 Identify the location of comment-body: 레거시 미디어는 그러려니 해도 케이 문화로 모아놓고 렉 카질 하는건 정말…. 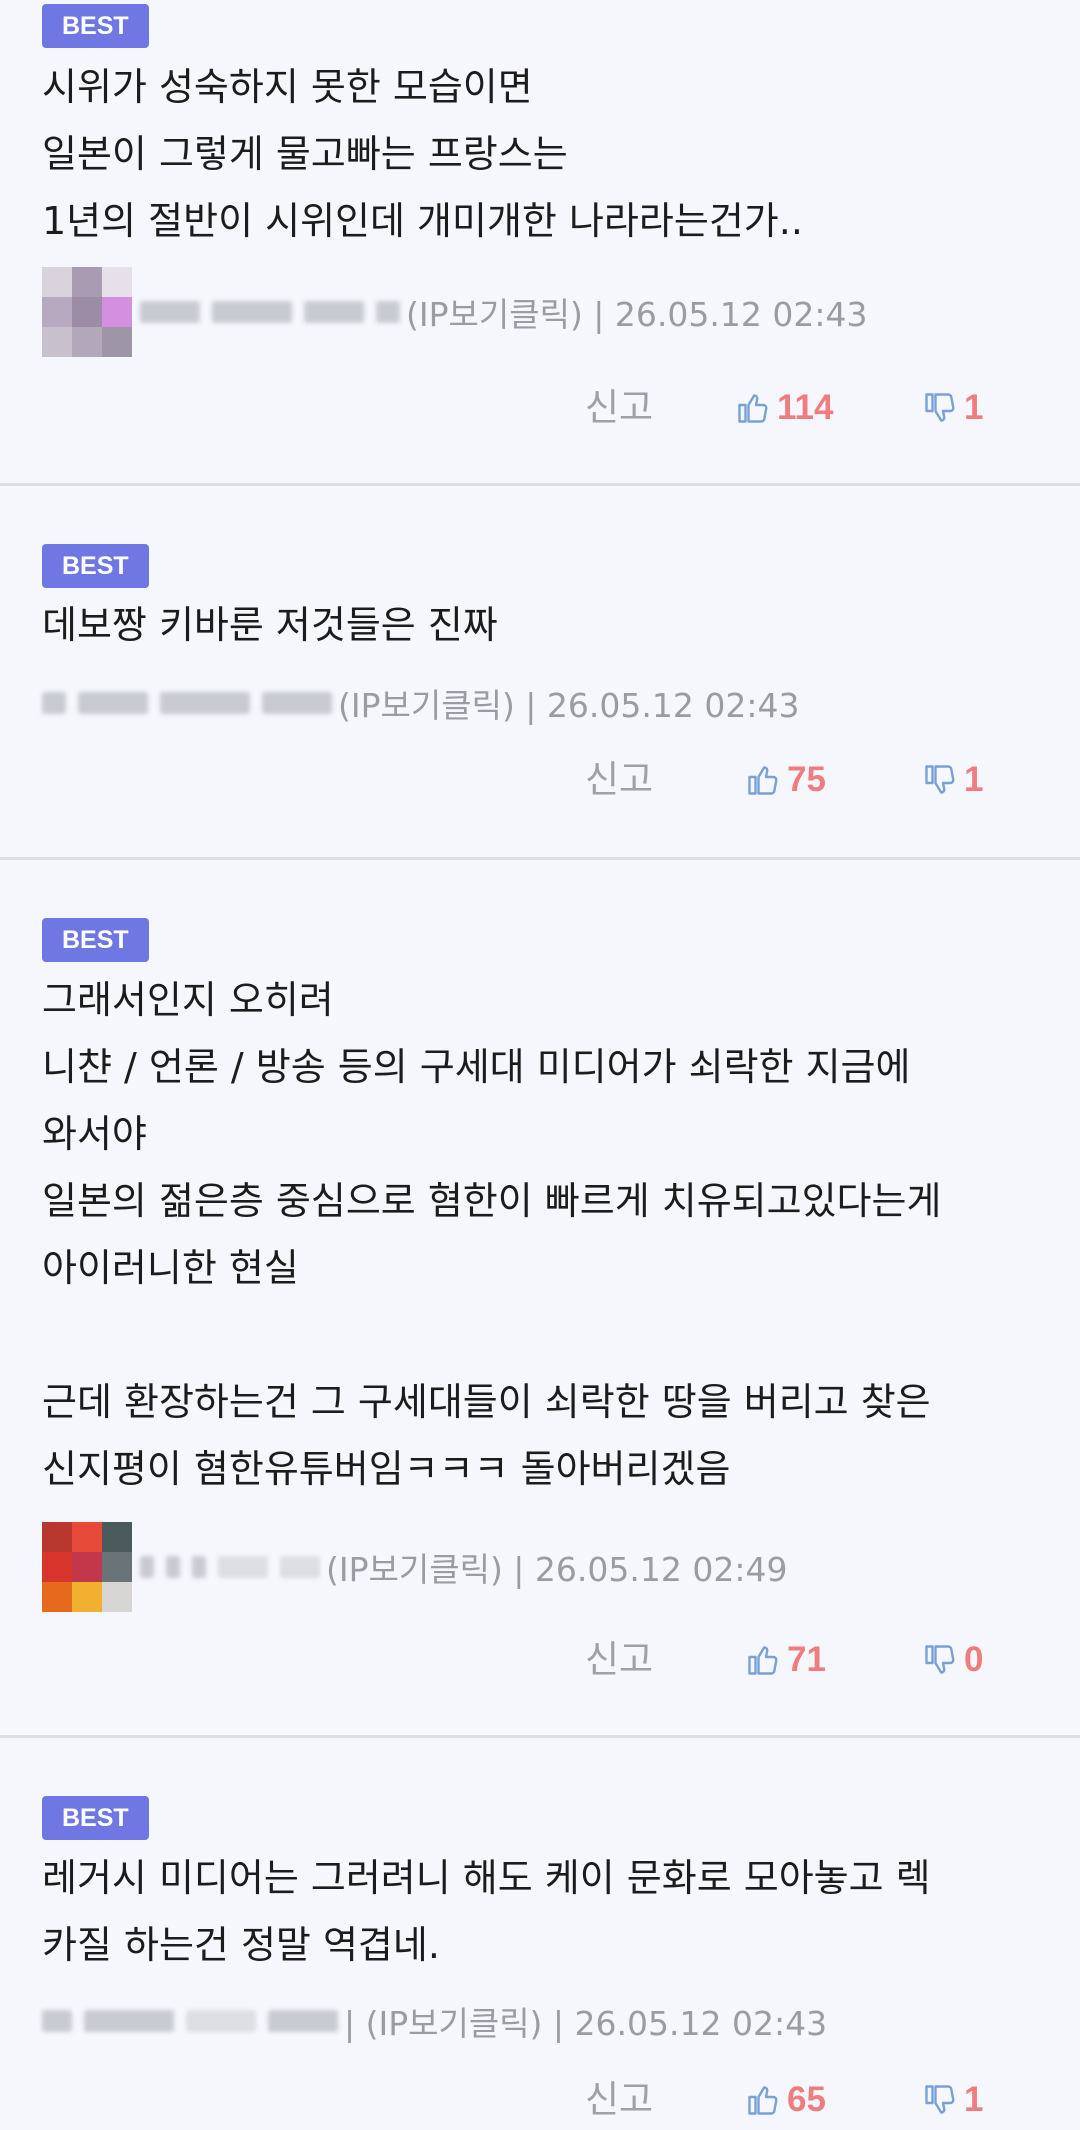
(542, 1912).